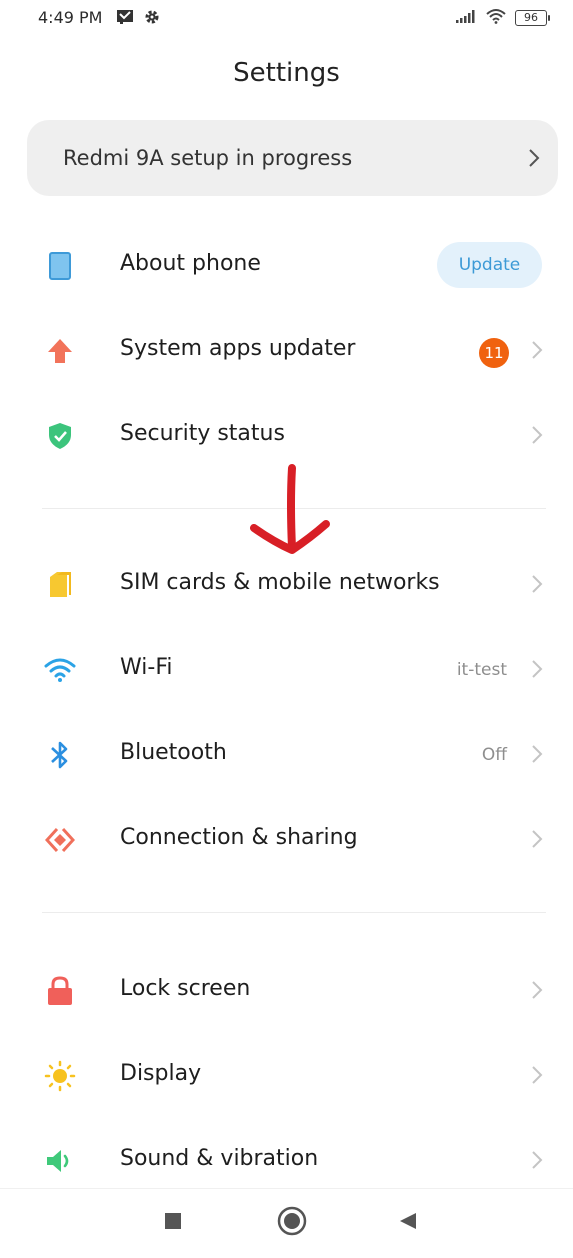 This screenshot has height=1258, width=573. Describe the element at coordinates (494, 755) in the screenshot. I see `bluetooth-state-value: Off` at that location.